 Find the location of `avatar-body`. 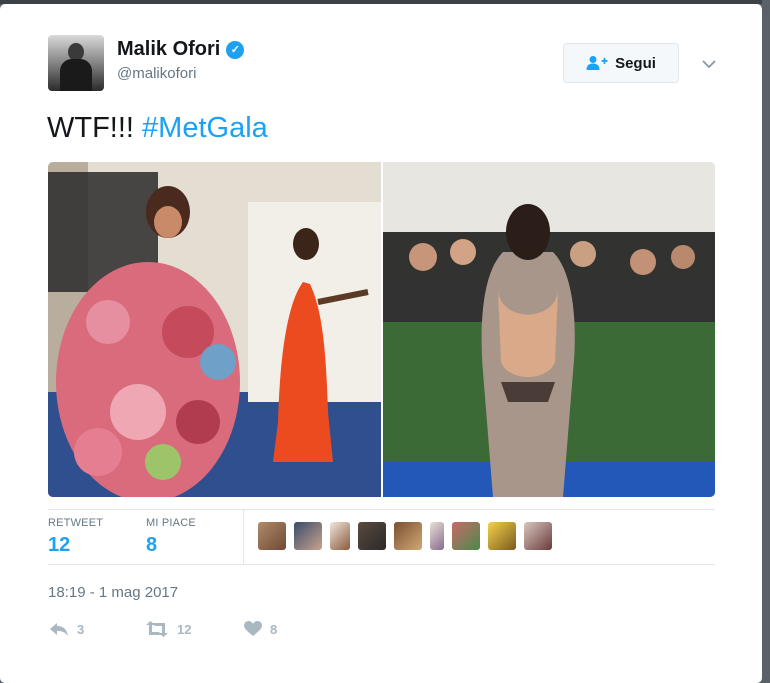

avatar-body is located at coordinates (76, 75).